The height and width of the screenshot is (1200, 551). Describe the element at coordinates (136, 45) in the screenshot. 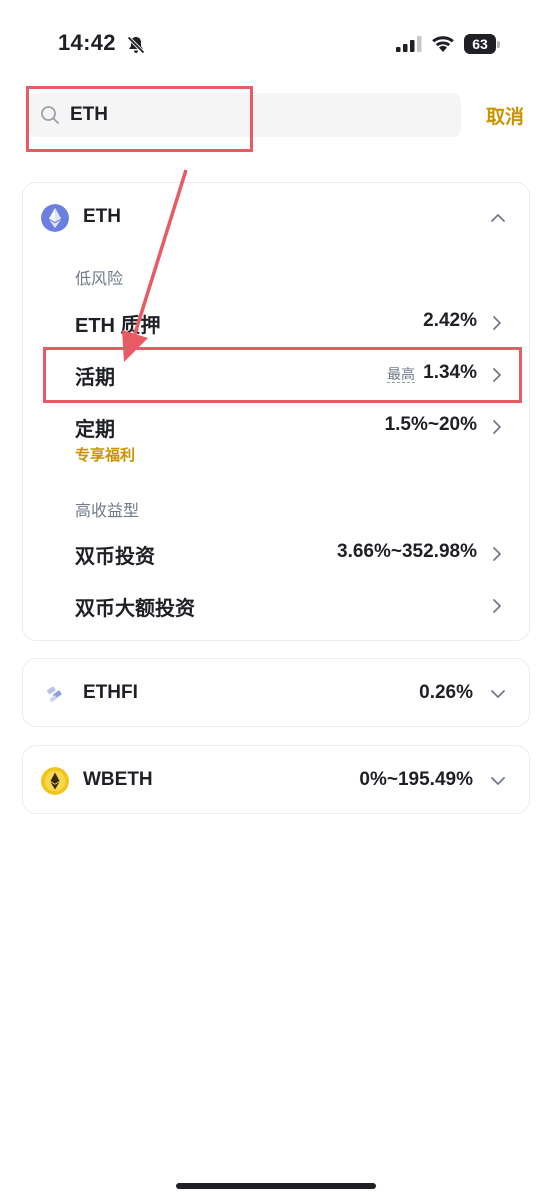

I see `bell-muted-icon` at that location.